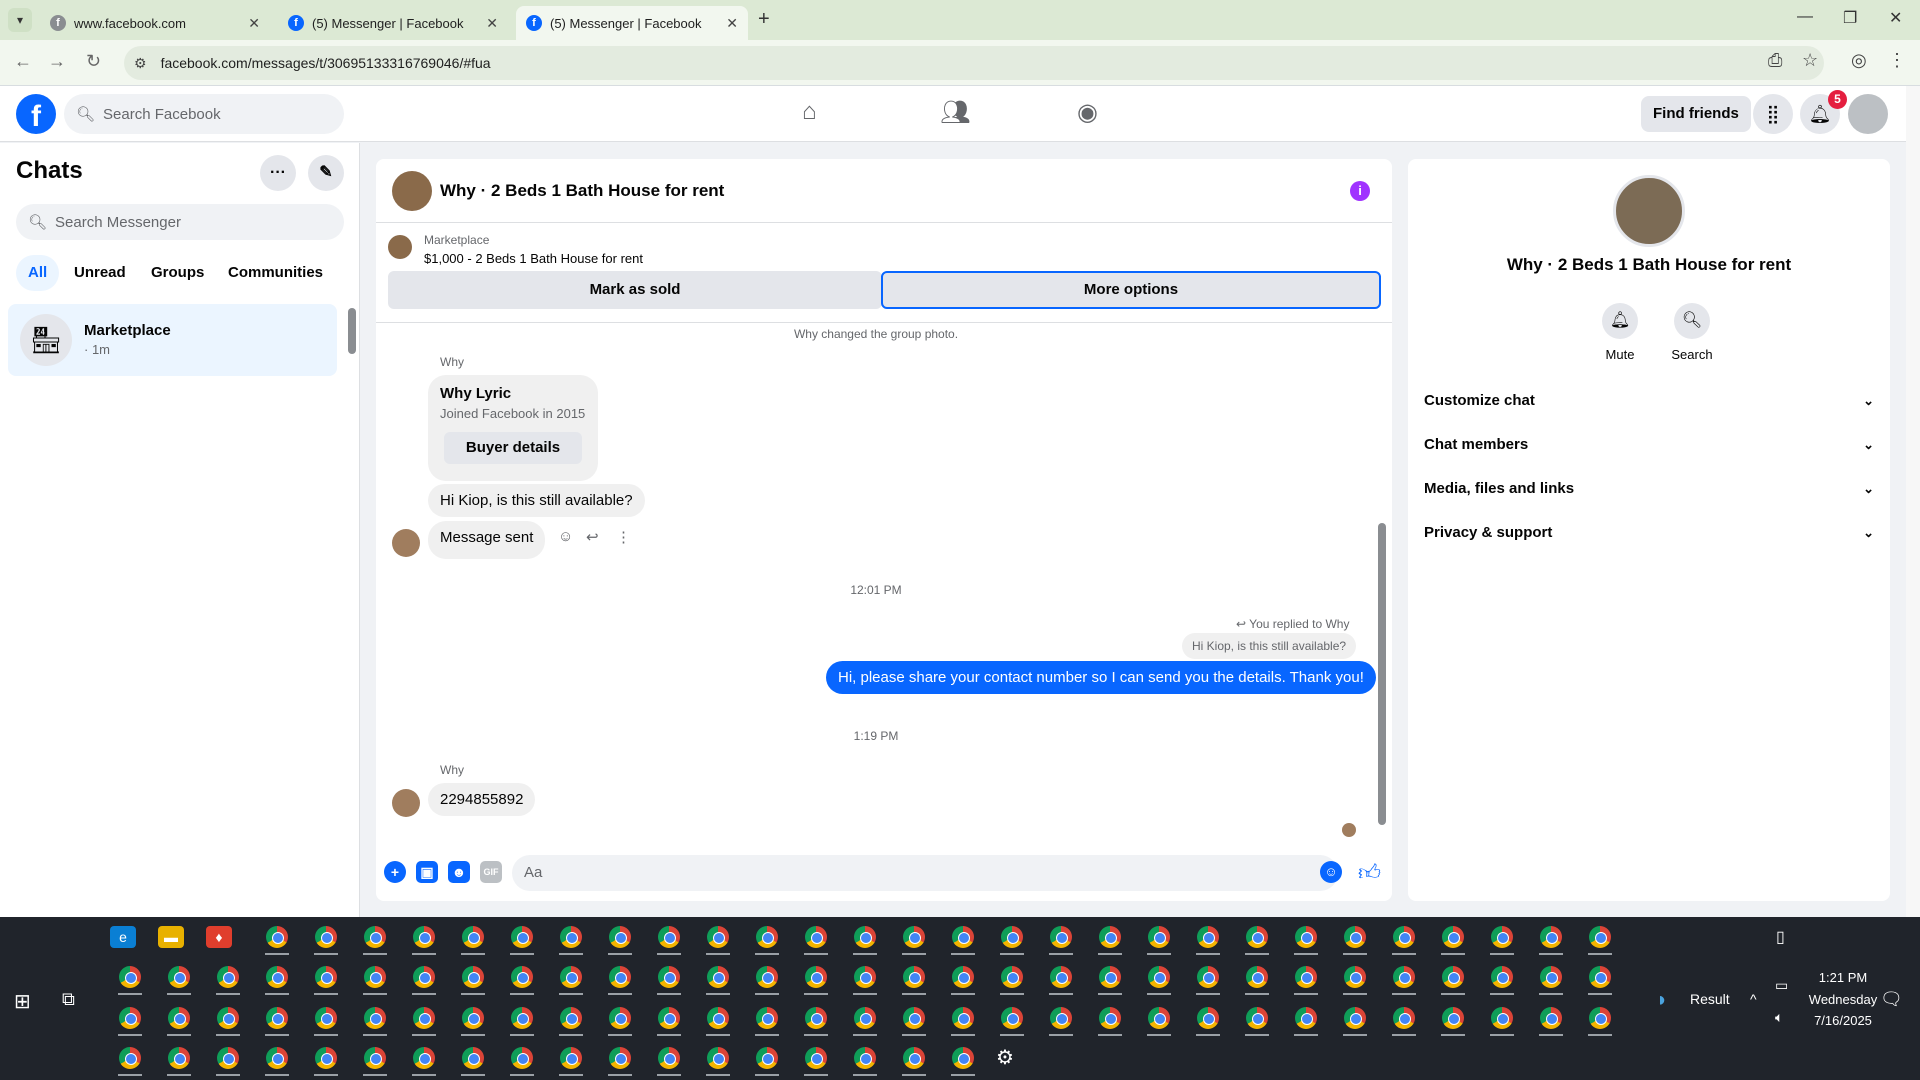 The image size is (1920, 1080). What do you see at coordinates (393, 23) in the screenshot?
I see `browser-tab-2: f (5) Messenger | Facebook ✕` at bounding box center [393, 23].